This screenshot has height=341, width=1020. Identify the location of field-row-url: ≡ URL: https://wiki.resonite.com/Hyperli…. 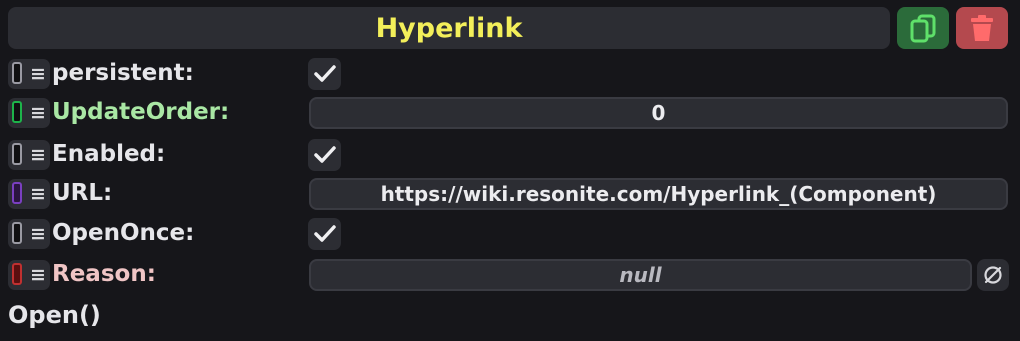
(510, 194).